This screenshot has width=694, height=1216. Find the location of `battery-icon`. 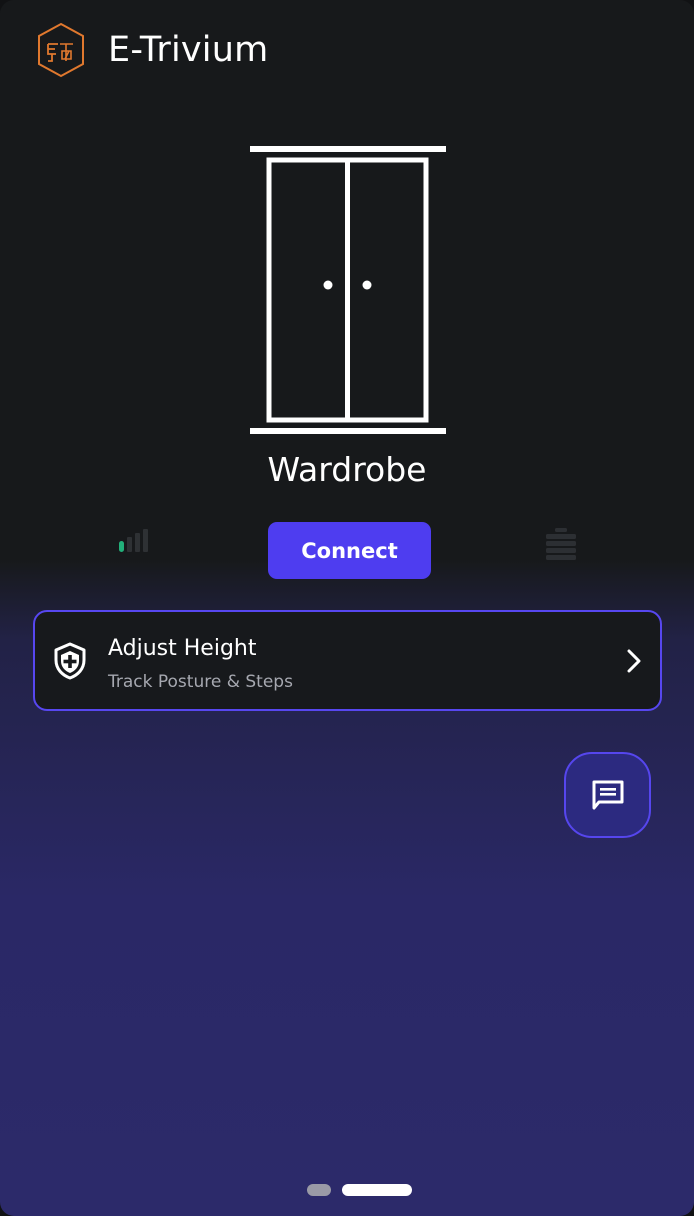

battery-icon is located at coordinates (561, 544).